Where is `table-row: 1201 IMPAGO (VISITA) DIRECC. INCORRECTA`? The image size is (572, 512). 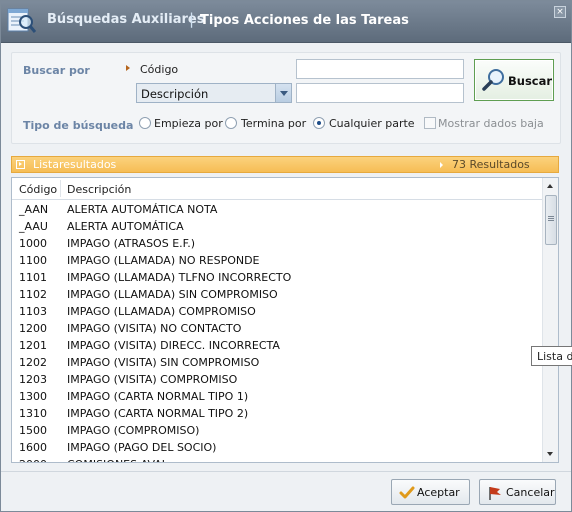
table-row: 1201 IMPAGO (VISITA) DIRECC. INCORRECTA is located at coordinates (277, 345).